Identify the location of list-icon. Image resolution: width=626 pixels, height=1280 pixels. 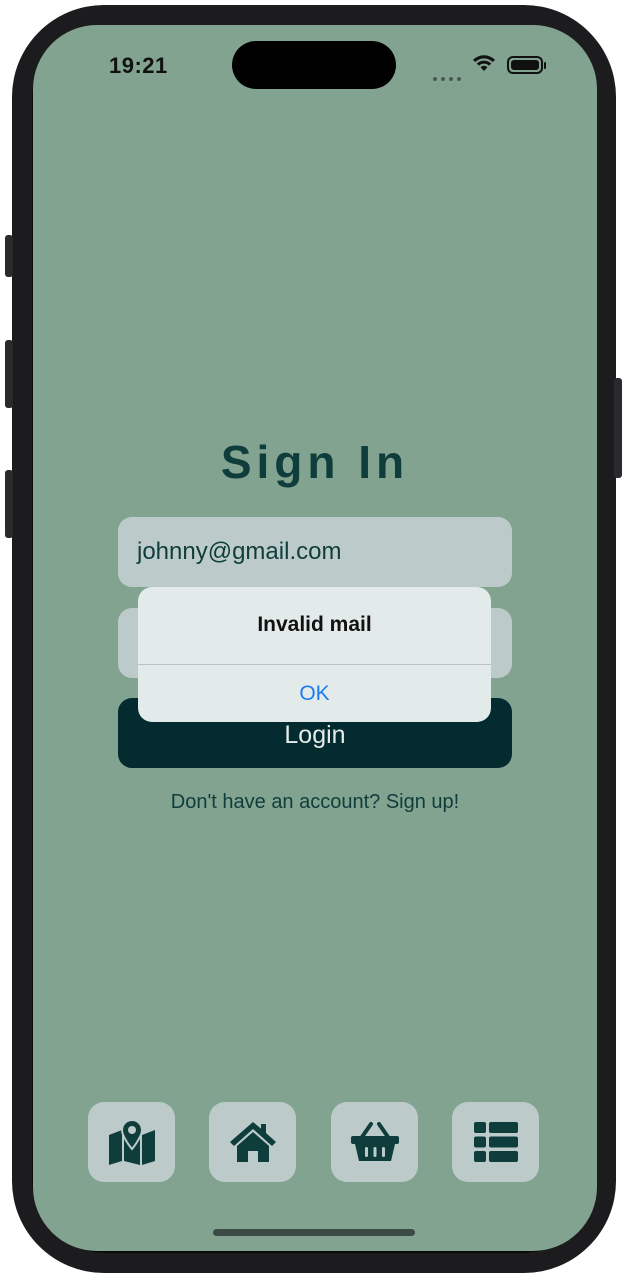
(495, 1142).